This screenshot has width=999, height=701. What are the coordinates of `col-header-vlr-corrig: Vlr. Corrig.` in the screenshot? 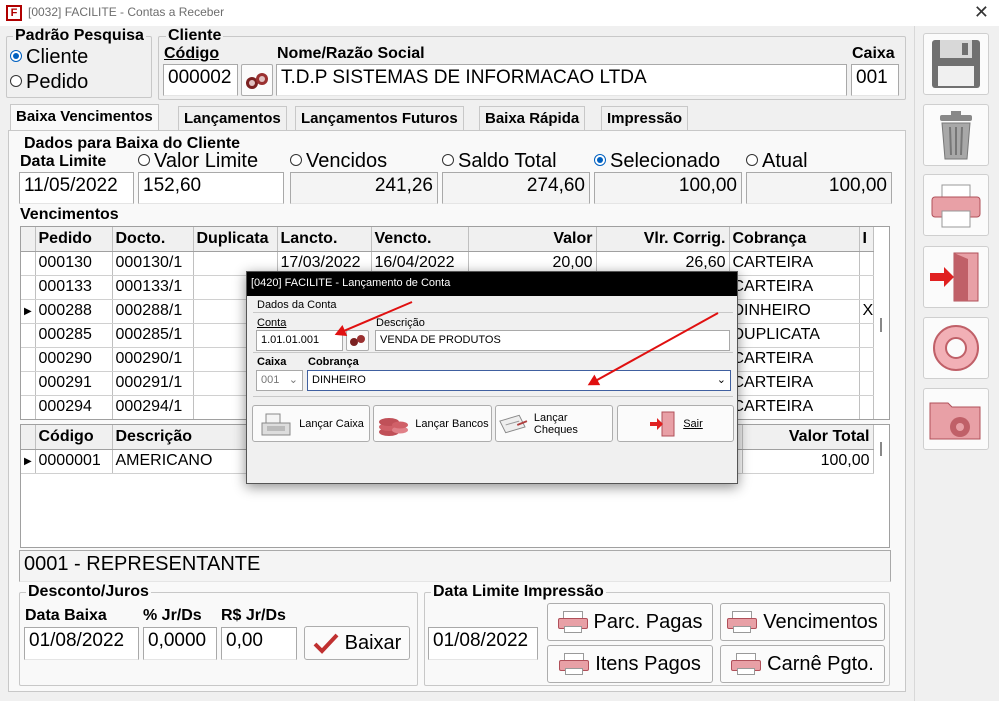 It's located at (663, 239).